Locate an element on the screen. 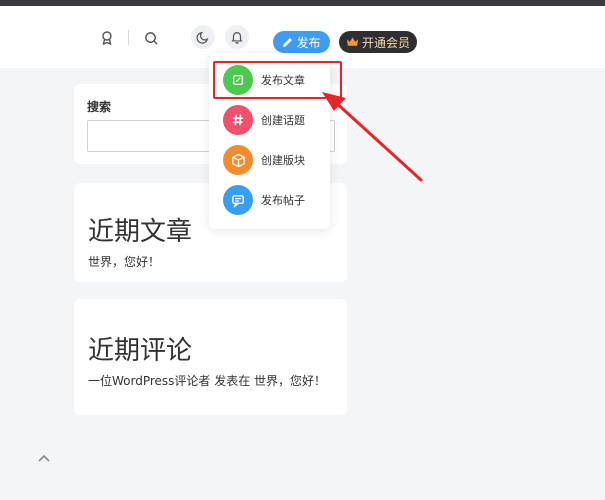 Image resolution: width=605 pixels, height=500 pixels. chevron-up-icon is located at coordinates (44, 458).